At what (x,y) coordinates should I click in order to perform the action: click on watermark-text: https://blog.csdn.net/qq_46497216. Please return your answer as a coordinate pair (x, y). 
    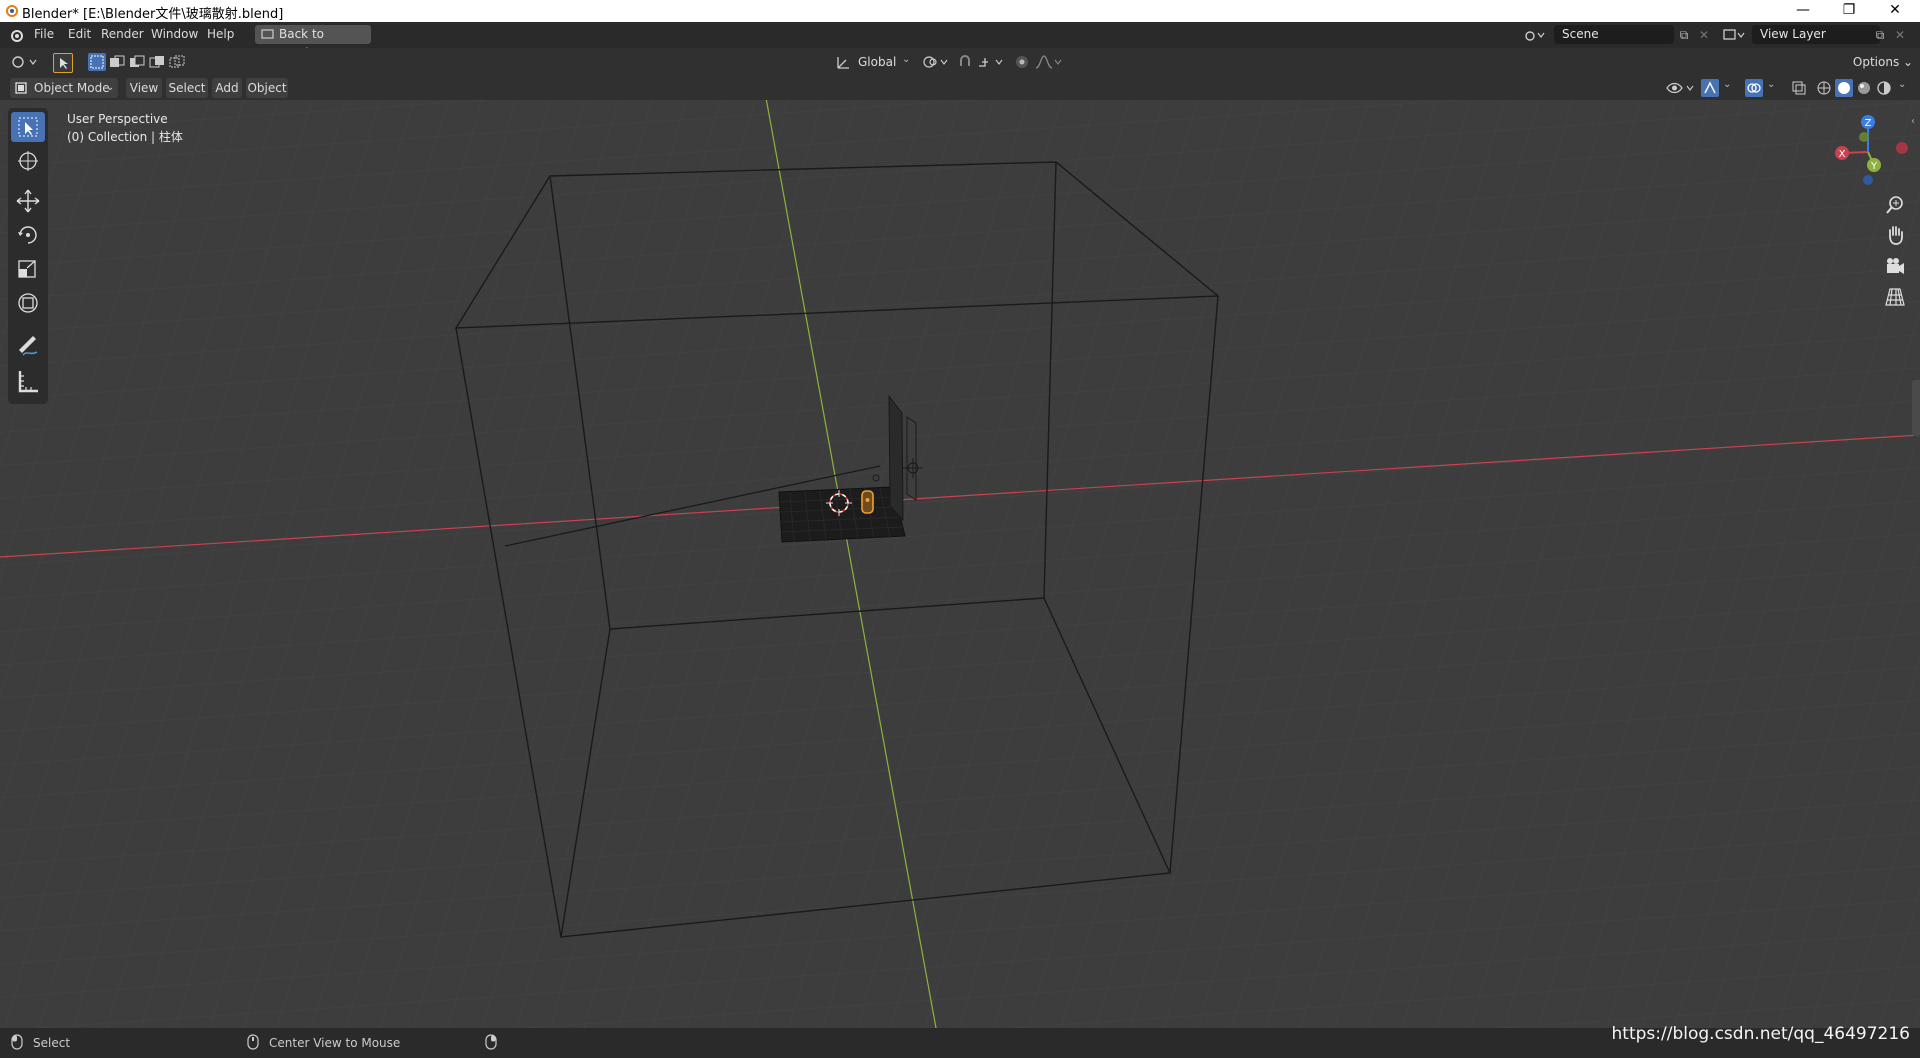
    Looking at the image, I should click on (1760, 1034).